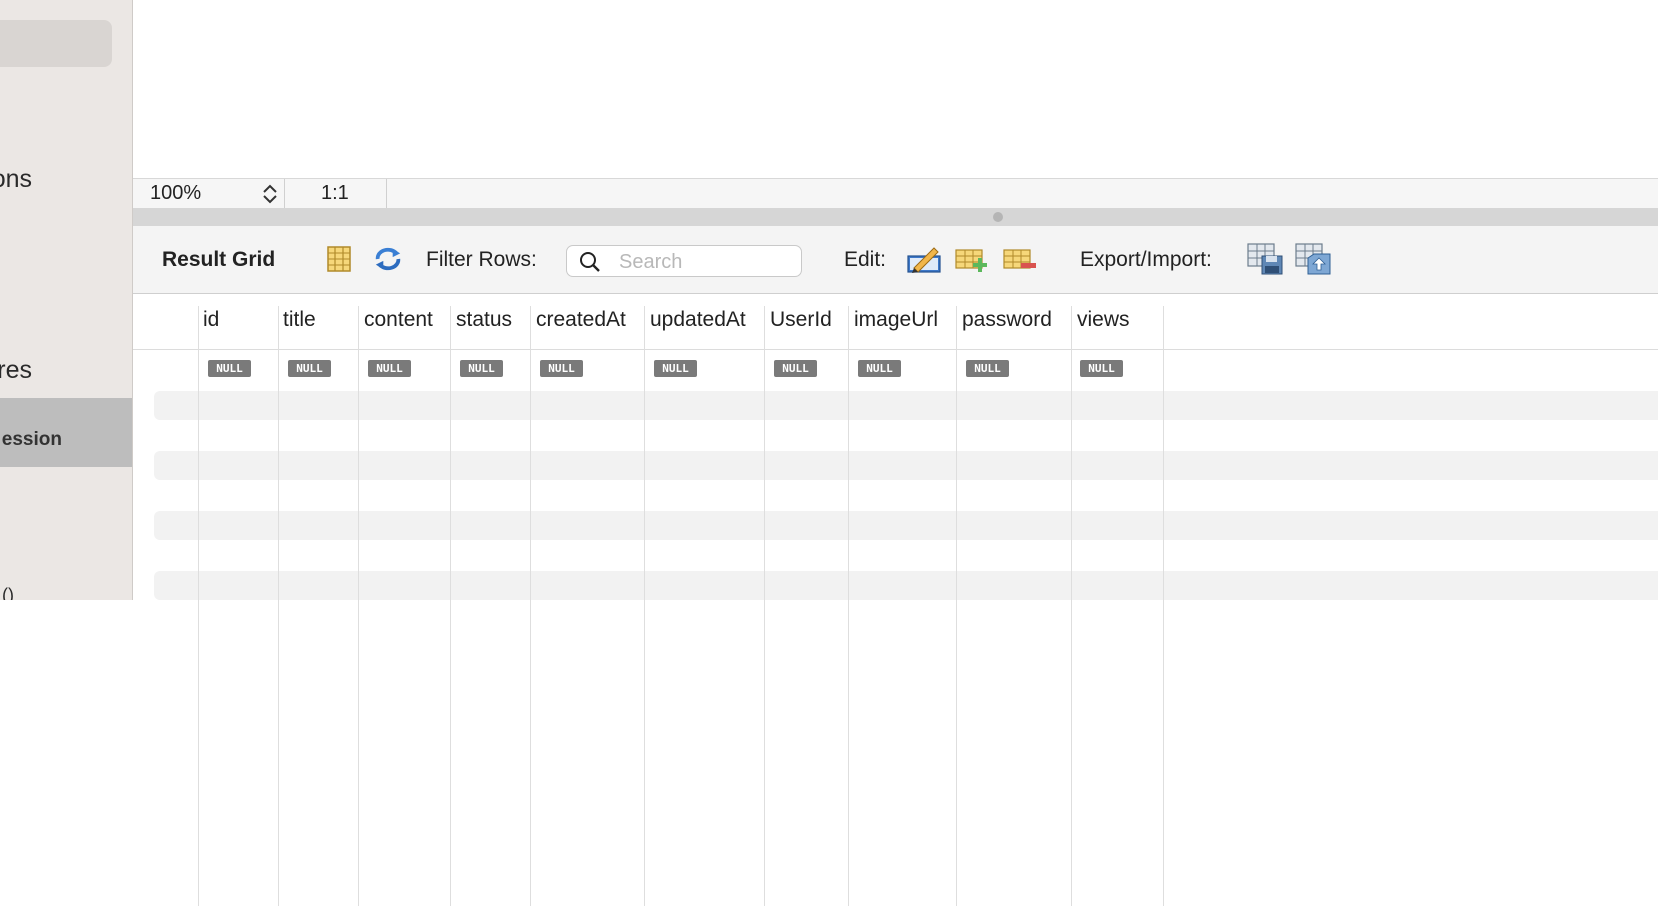 The image size is (1658, 906). I want to click on sidebar-item-label: ons, so click(16, 179).